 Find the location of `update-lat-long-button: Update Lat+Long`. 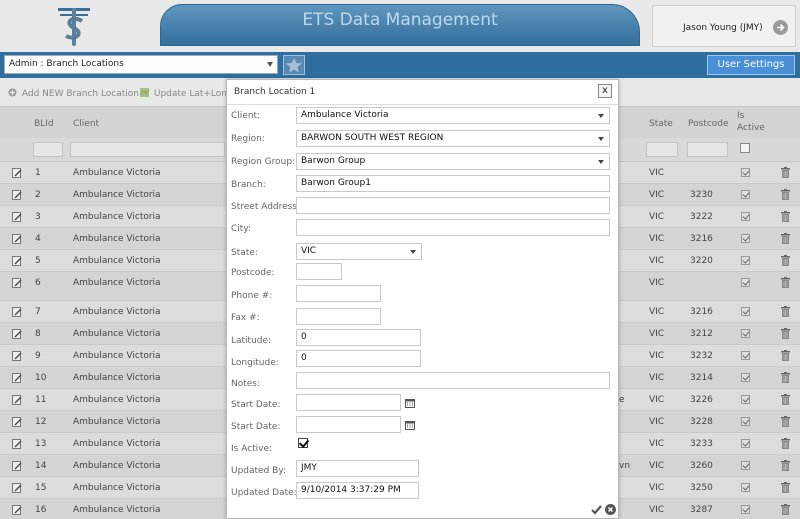

update-lat-long-button: Update Lat+Long is located at coordinates (186, 93).